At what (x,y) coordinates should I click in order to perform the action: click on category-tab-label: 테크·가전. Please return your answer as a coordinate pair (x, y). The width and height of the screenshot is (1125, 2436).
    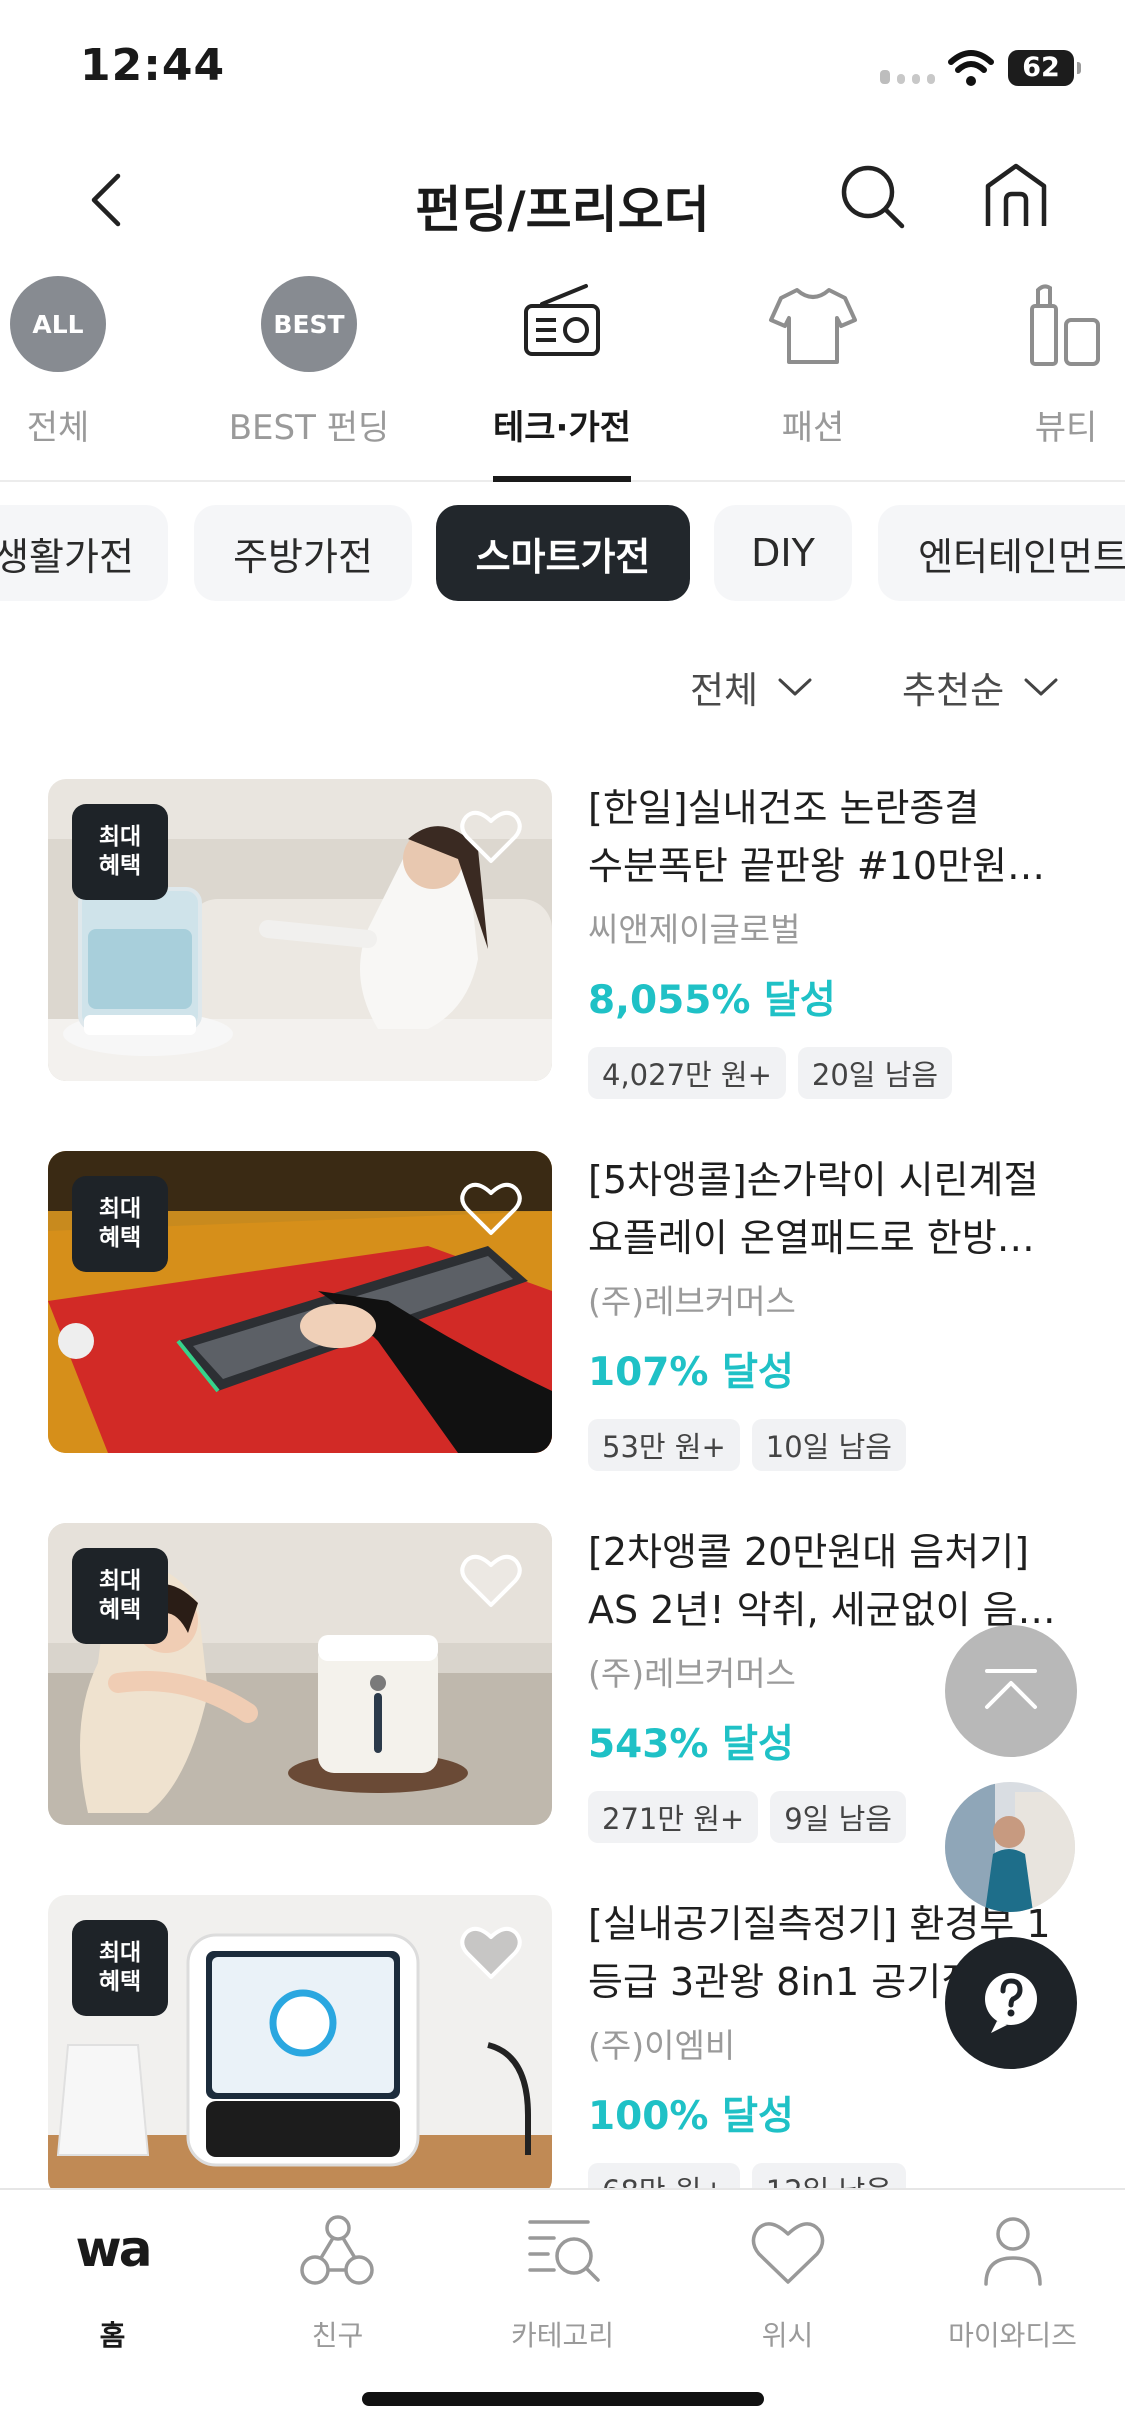
    Looking at the image, I should click on (562, 428).